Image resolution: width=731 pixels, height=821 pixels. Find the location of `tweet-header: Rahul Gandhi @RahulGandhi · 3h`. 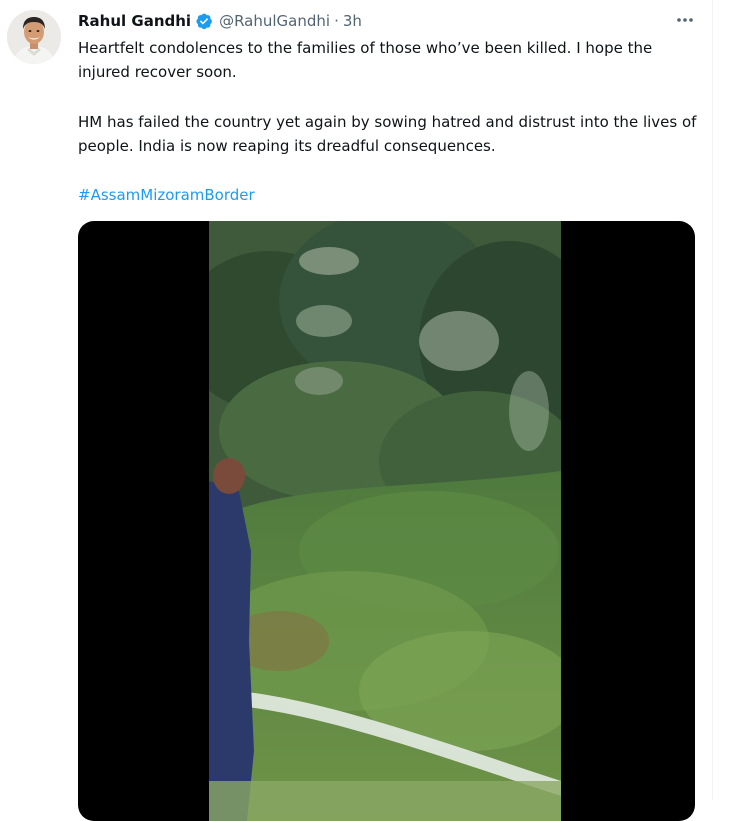

tweet-header: Rahul Gandhi @RahulGandhi · 3h is located at coordinates (220, 21).